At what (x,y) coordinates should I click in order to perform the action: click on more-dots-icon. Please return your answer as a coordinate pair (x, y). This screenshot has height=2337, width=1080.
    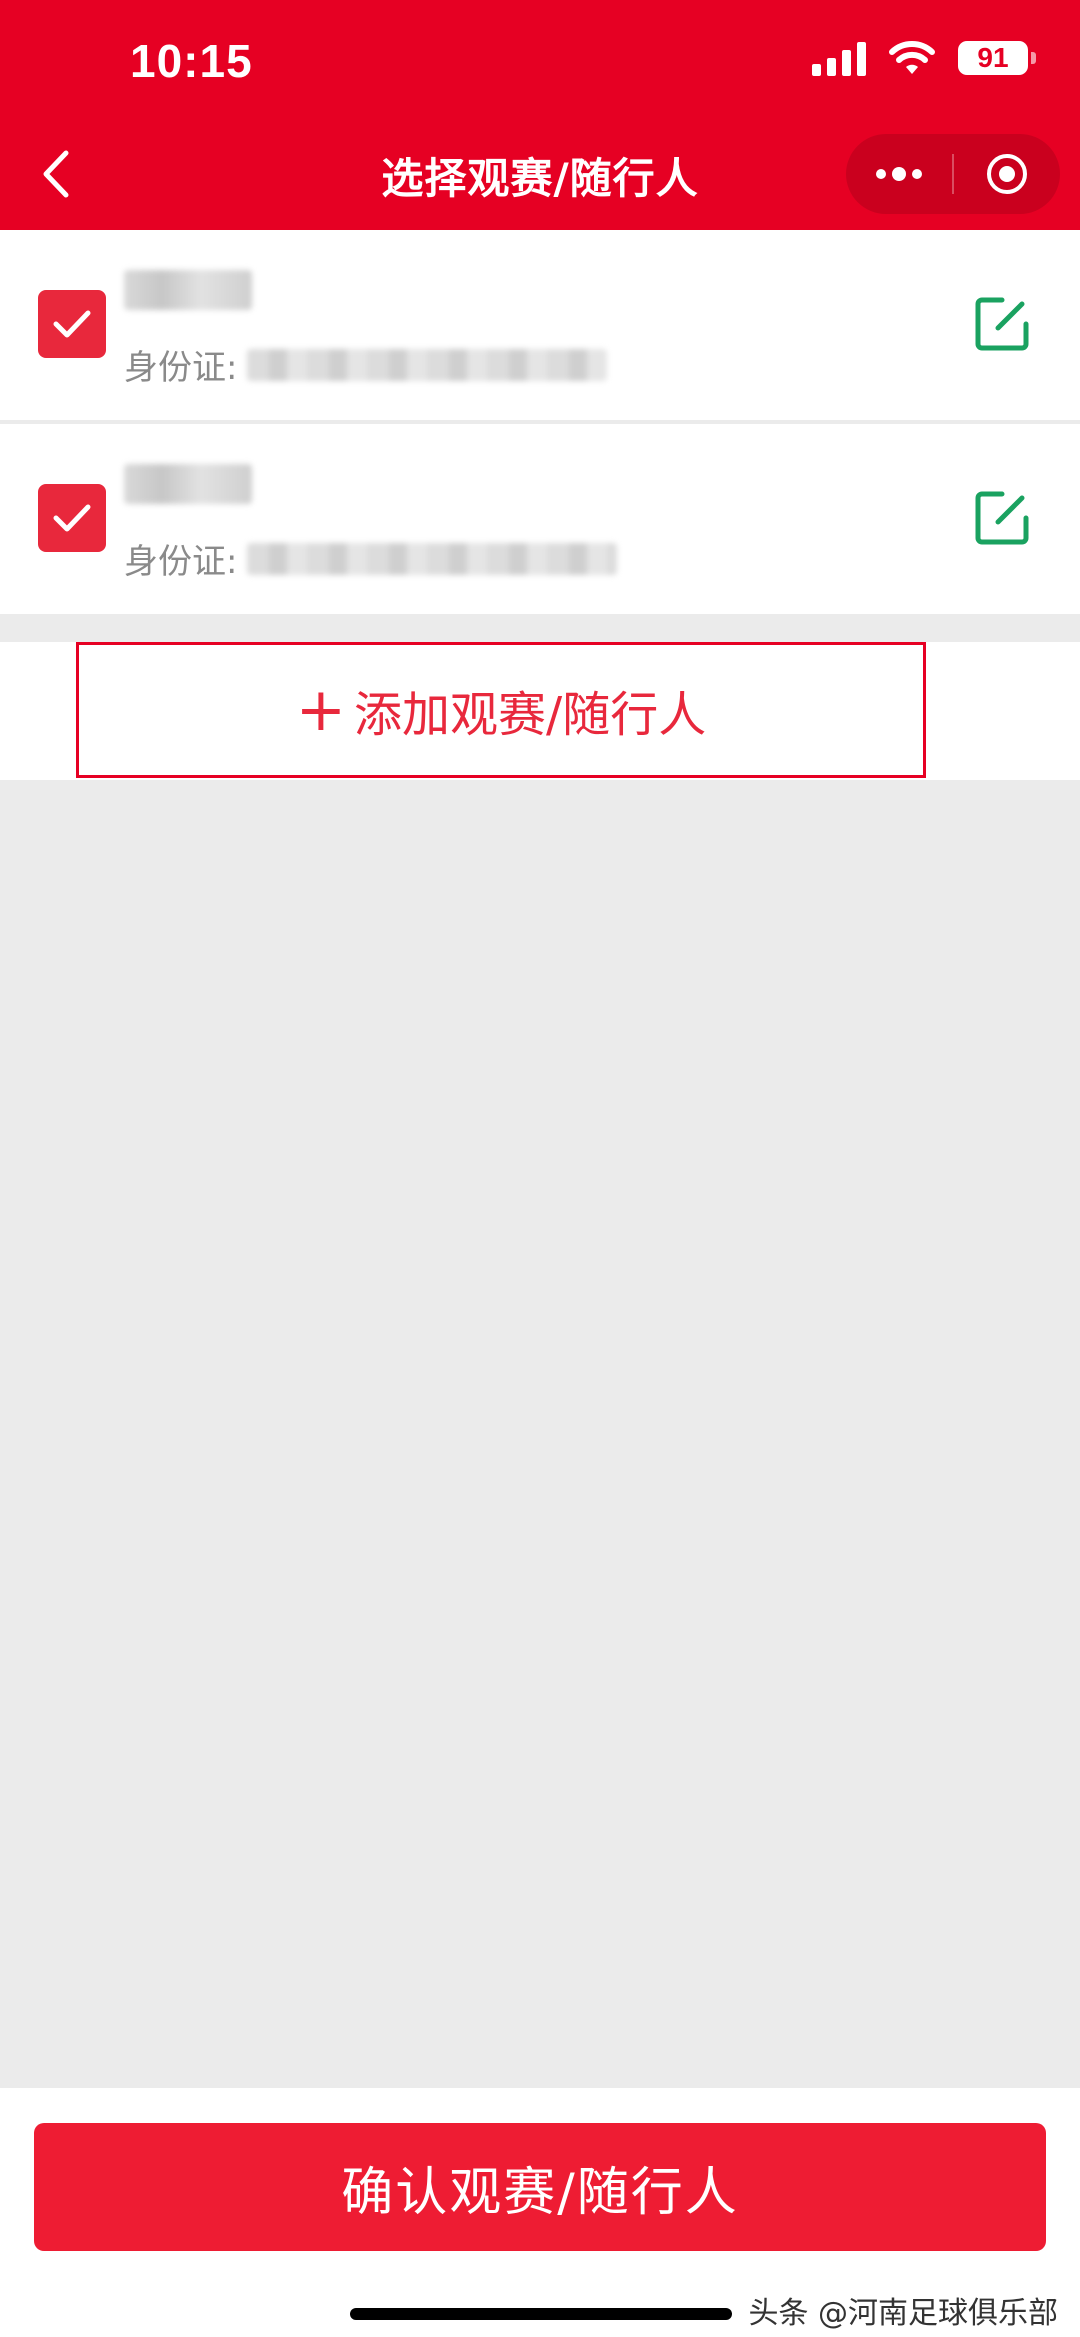
    Looking at the image, I should click on (899, 174).